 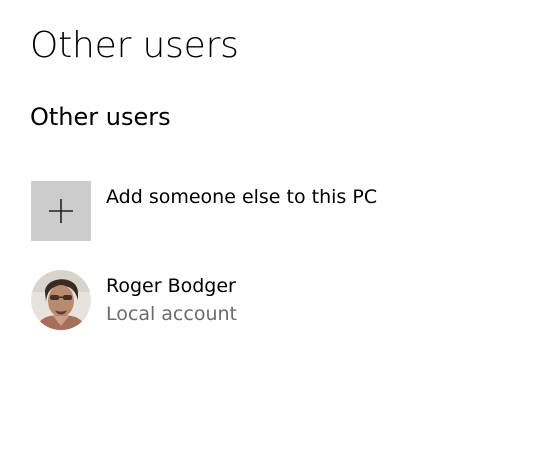 I want to click on avatar-photo, so click(x=61, y=300).